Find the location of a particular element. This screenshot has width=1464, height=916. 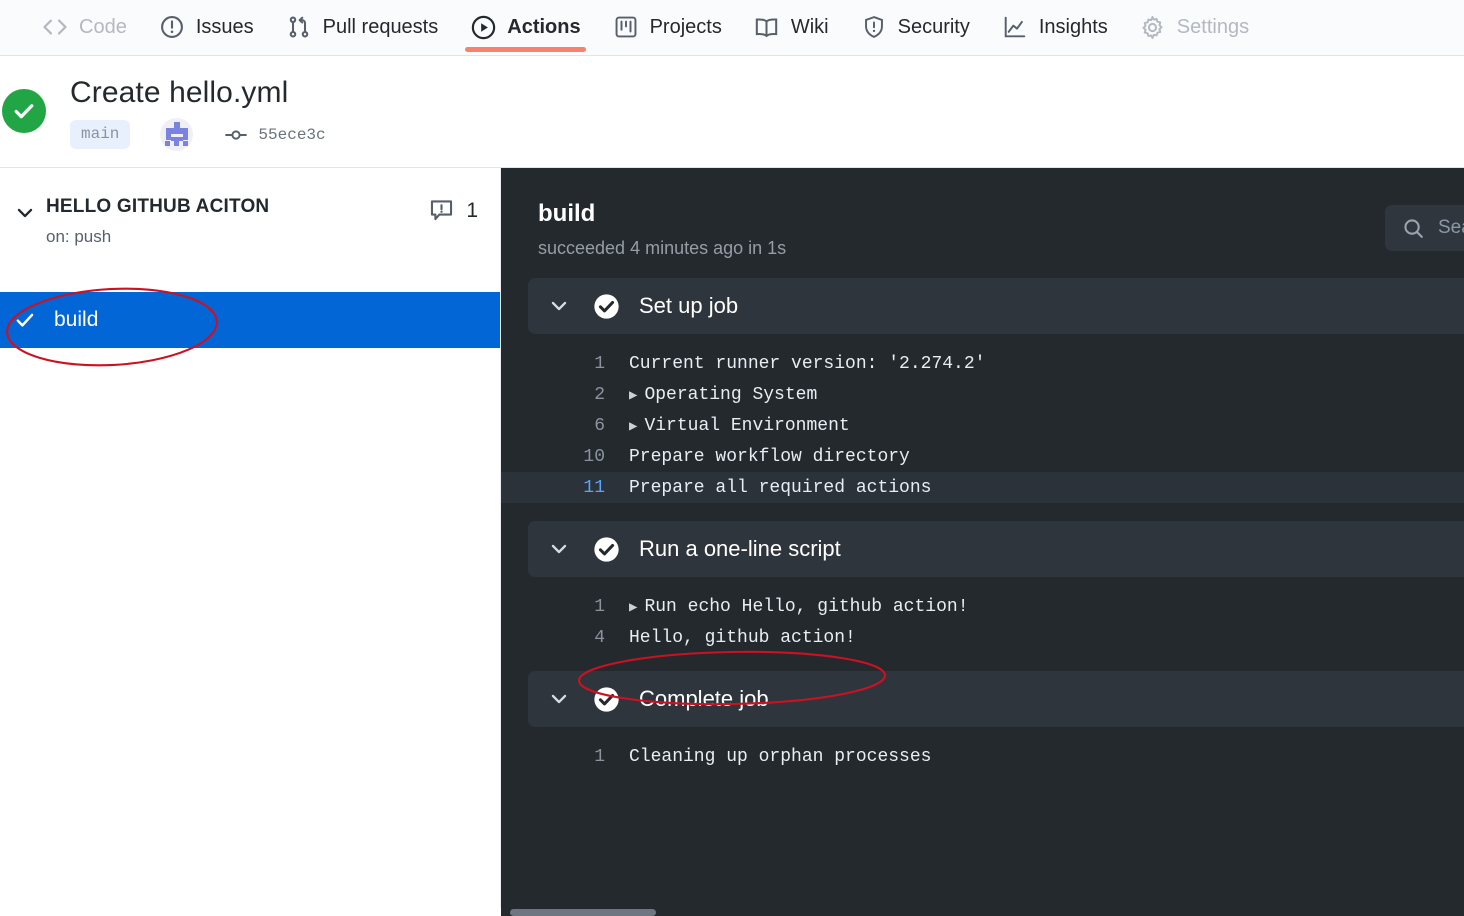

log-line-text: ▶ Operating System is located at coordinates (723, 394).